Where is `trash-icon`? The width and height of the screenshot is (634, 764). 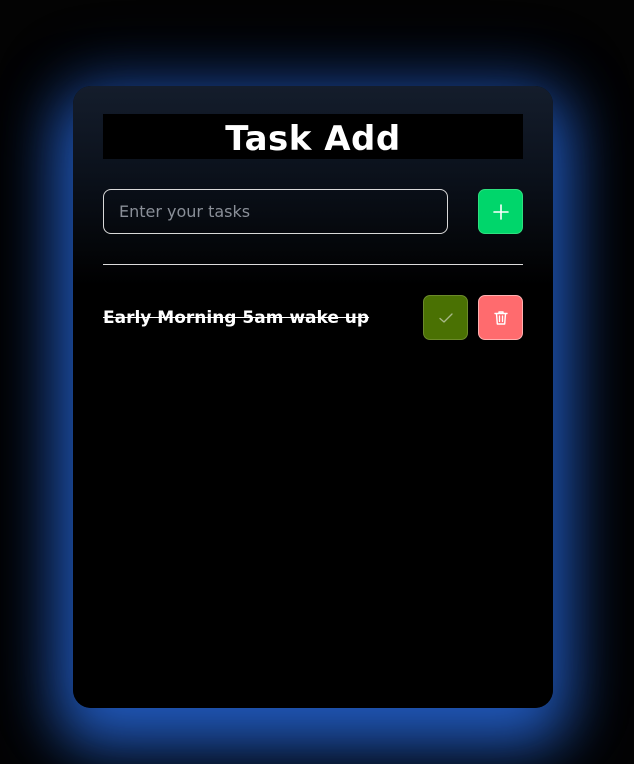 trash-icon is located at coordinates (501, 318).